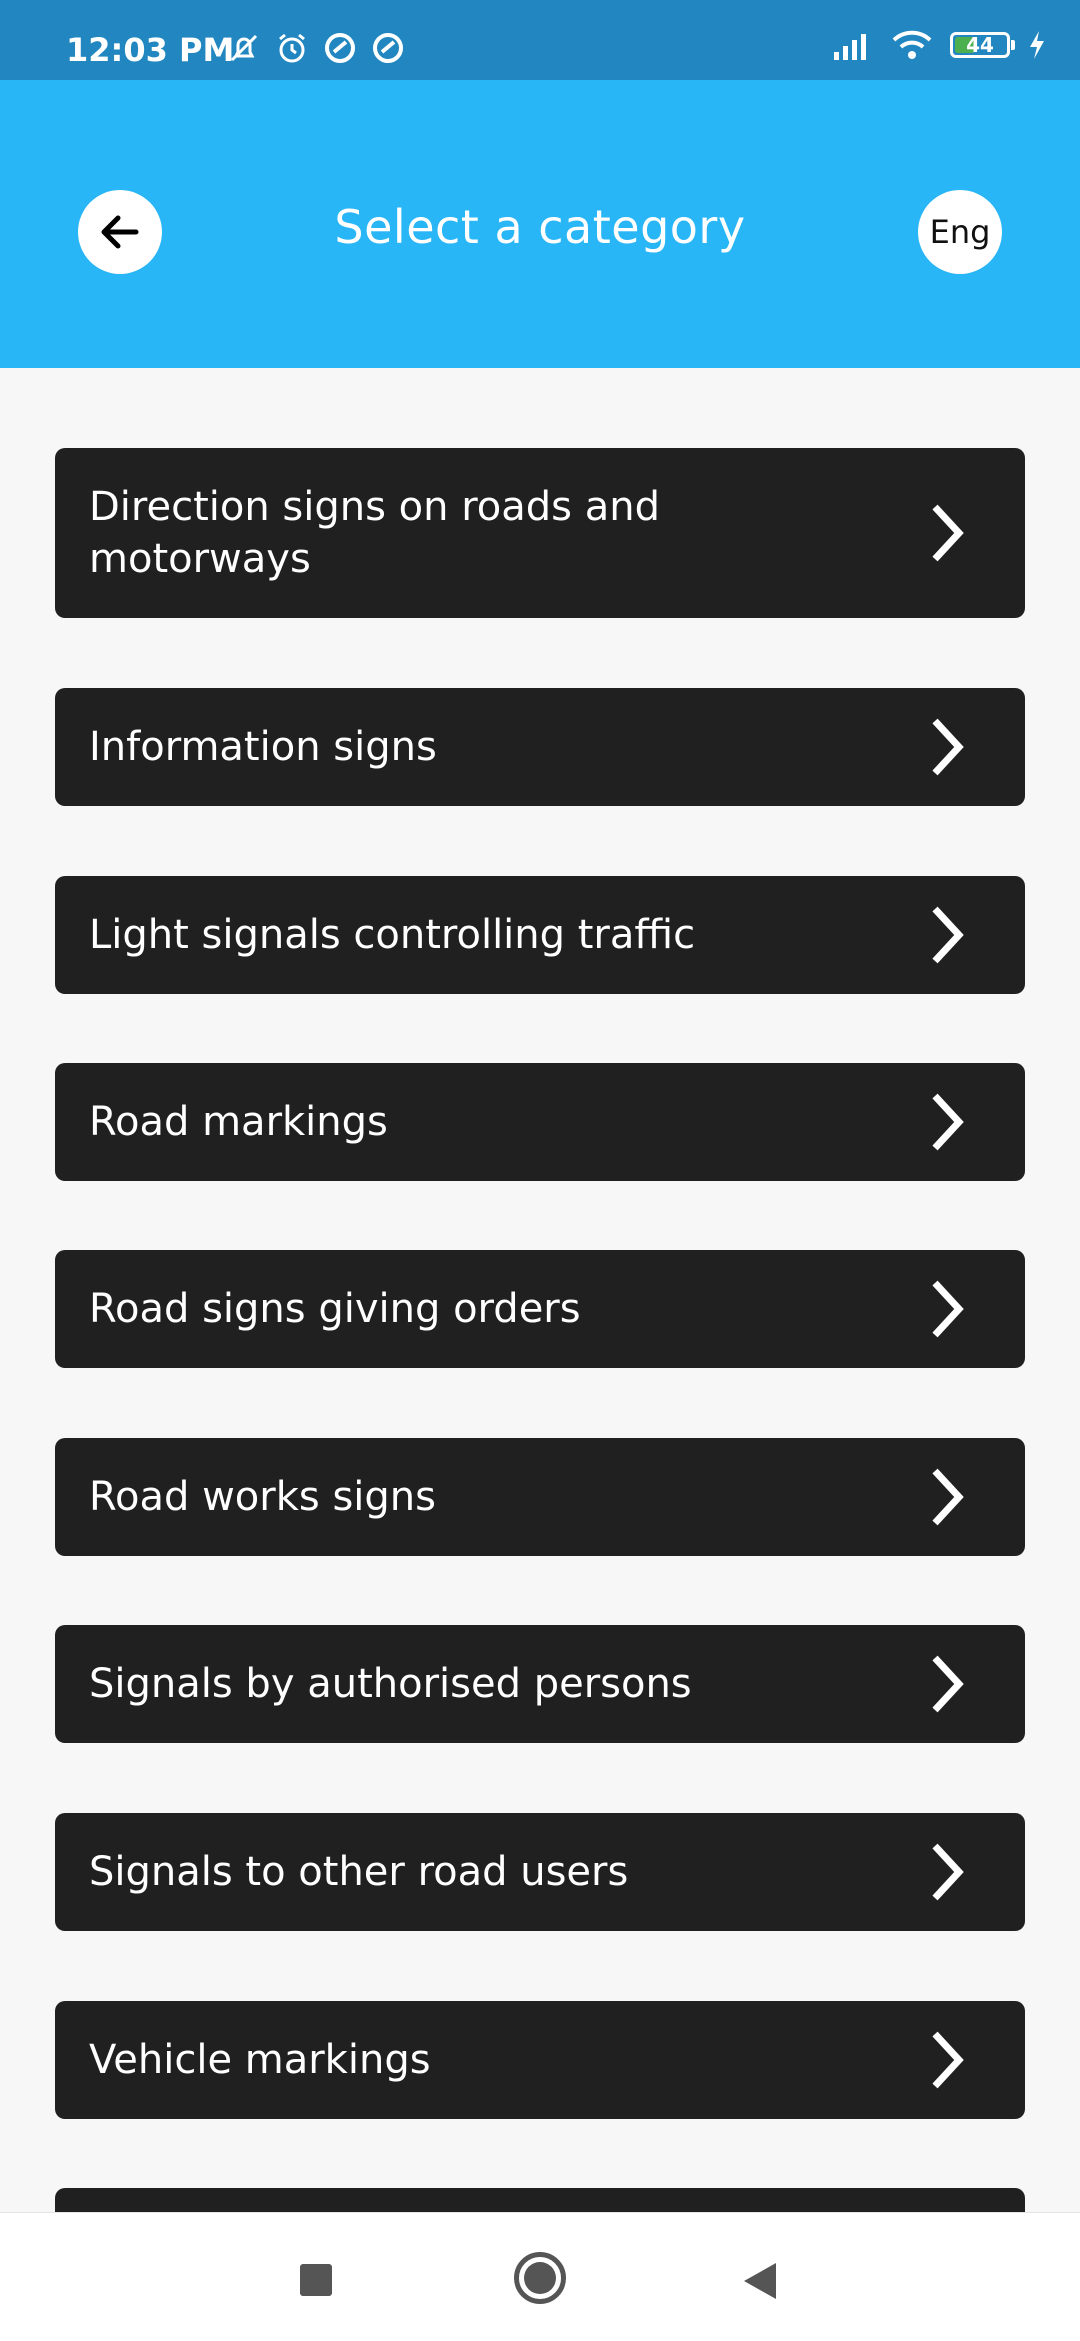 This screenshot has height=2341, width=1080. What do you see at coordinates (760, 2281) in the screenshot?
I see `back-triangle-icon` at bounding box center [760, 2281].